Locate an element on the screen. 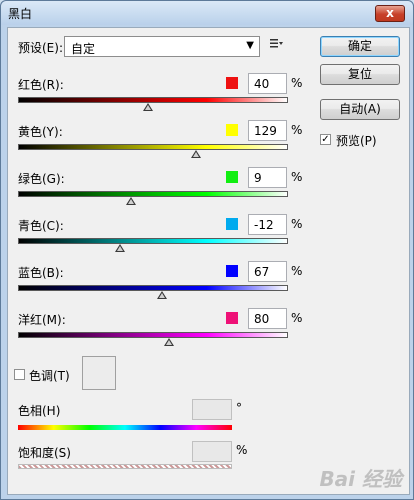 The image size is (414, 500). yellow-slider-thumb is located at coordinates (195, 154).